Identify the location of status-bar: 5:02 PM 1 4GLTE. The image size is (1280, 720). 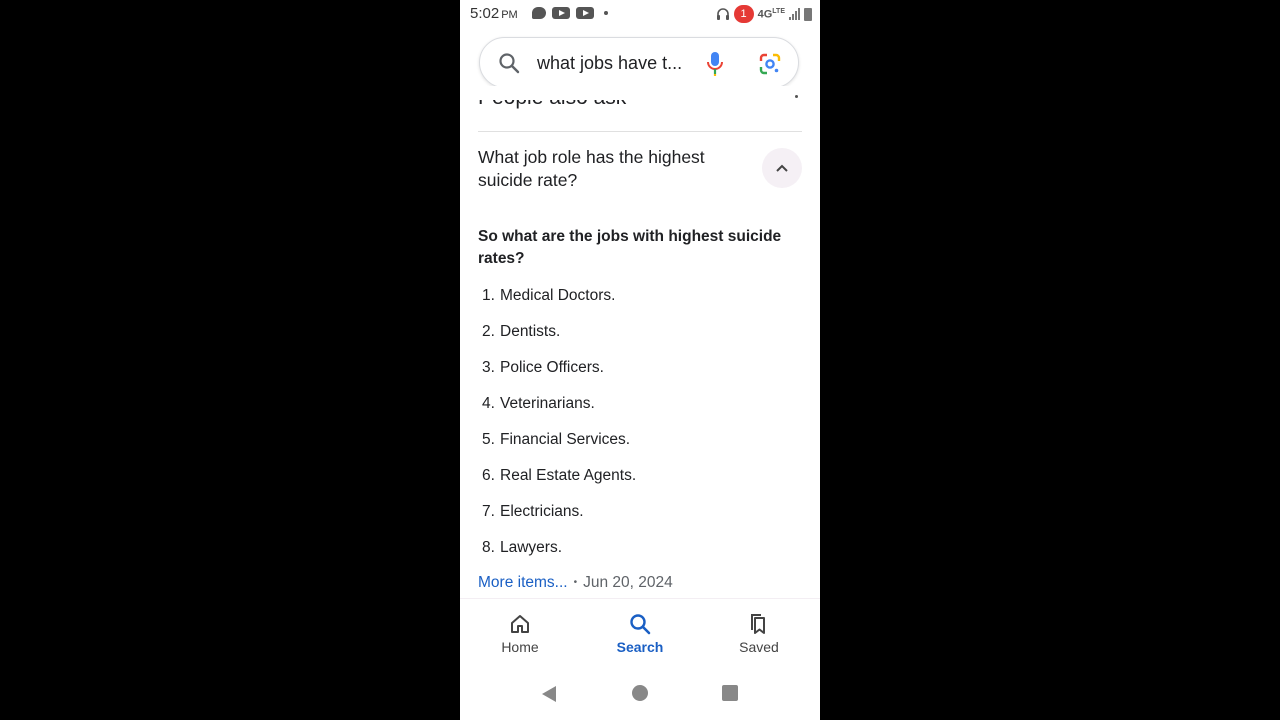
(640, 14).